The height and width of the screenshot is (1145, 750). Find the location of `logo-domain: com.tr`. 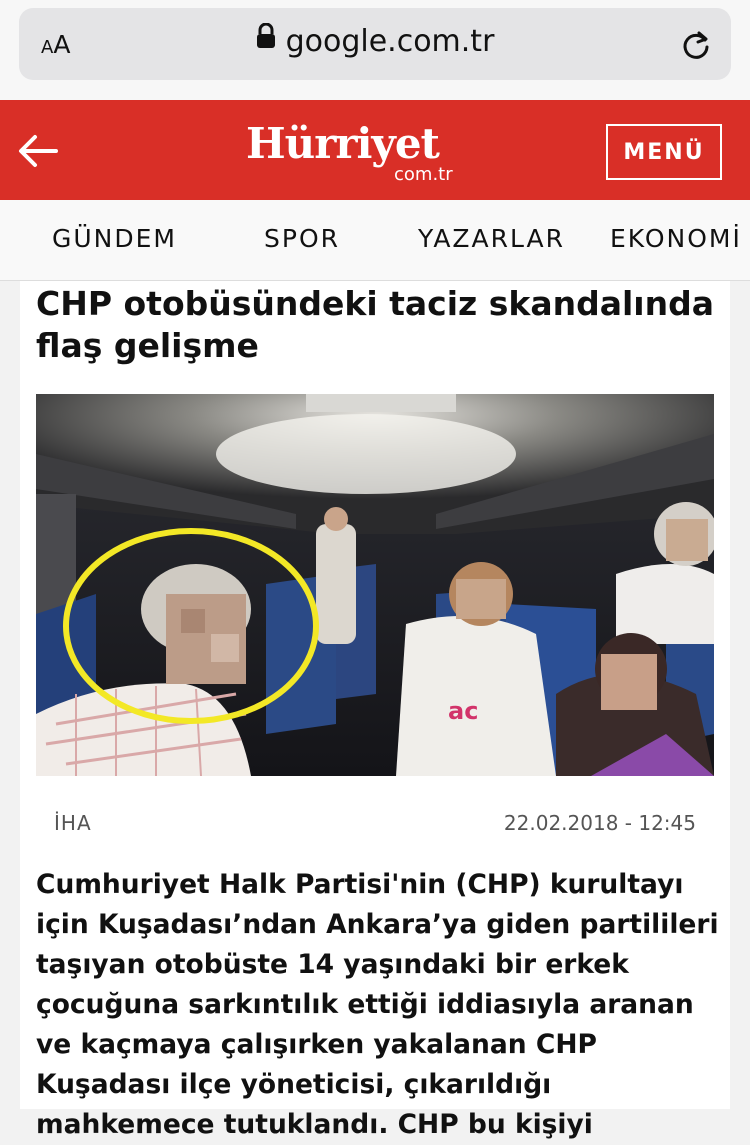

logo-domain: com.tr is located at coordinates (423, 174).